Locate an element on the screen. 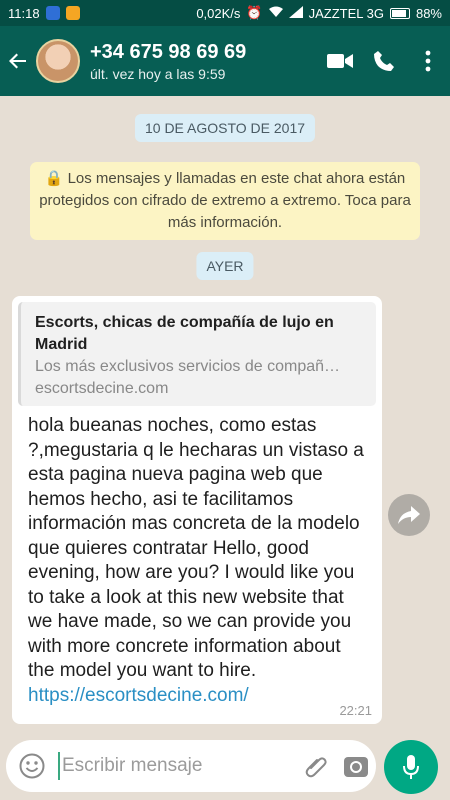  chat-header: +34 675 98 69 69 últ. vez hoy a las 9:59 is located at coordinates (225, 61).